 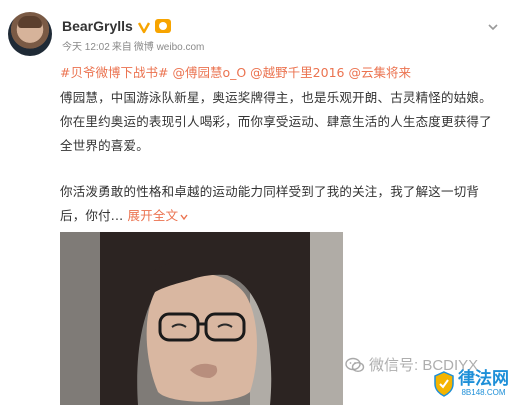 I want to click on username-link: BearGrylls, so click(x=97, y=26).